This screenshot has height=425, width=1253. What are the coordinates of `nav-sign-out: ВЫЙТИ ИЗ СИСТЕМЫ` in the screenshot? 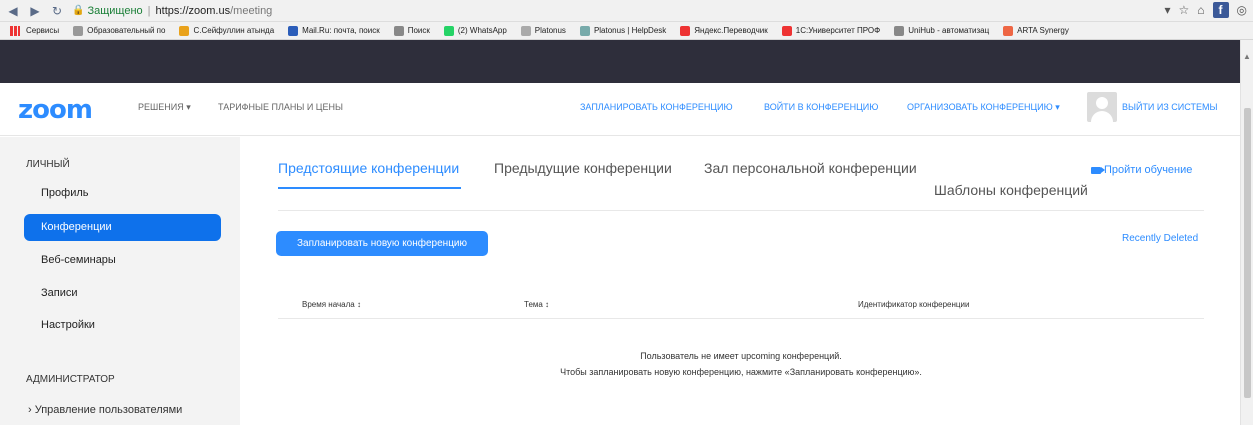 It's located at (1169, 107).